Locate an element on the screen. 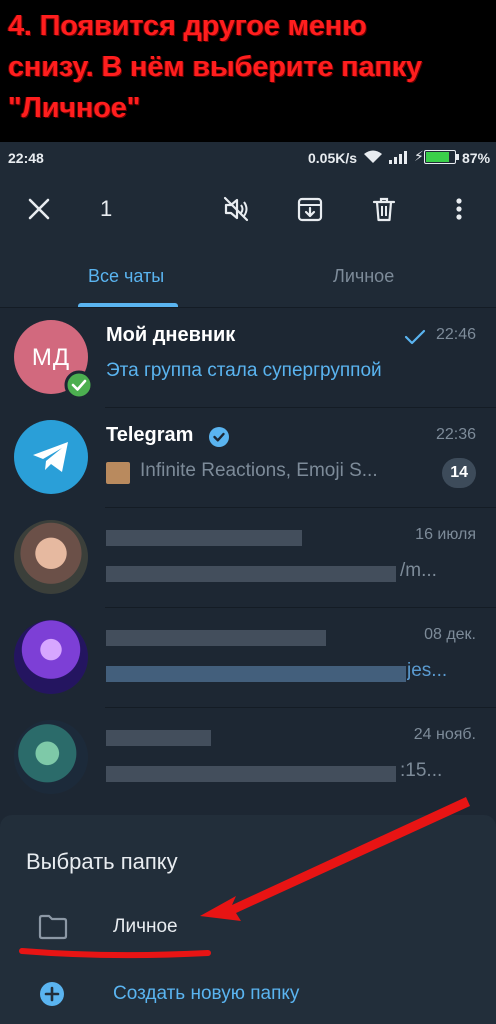  more-vert-icon is located at coordinates (459, 209).